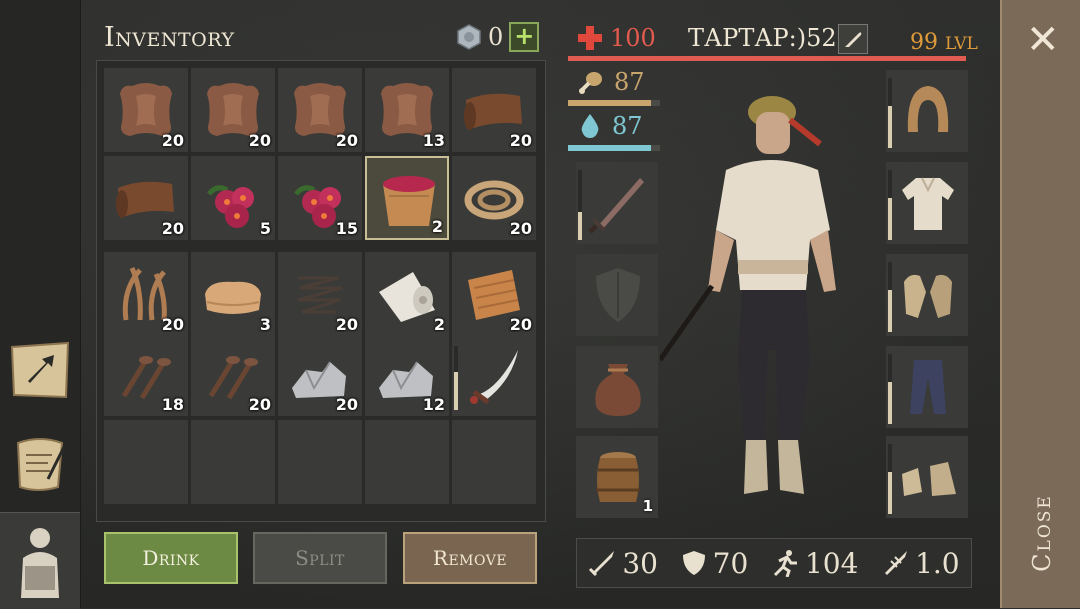 Image resolution: width=1080 pixels, height=609 pixels. What do you see at coordinates (896, 563) in the screenshot?
I see `crit-sword-icon` at bounding box center [896, 563].